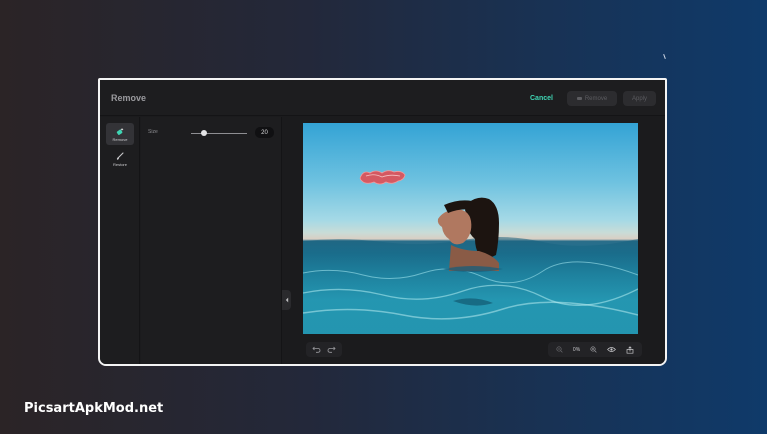  I want to click on editor-toolbar: Remove Cancel Remove Apply, so click(382, 98).